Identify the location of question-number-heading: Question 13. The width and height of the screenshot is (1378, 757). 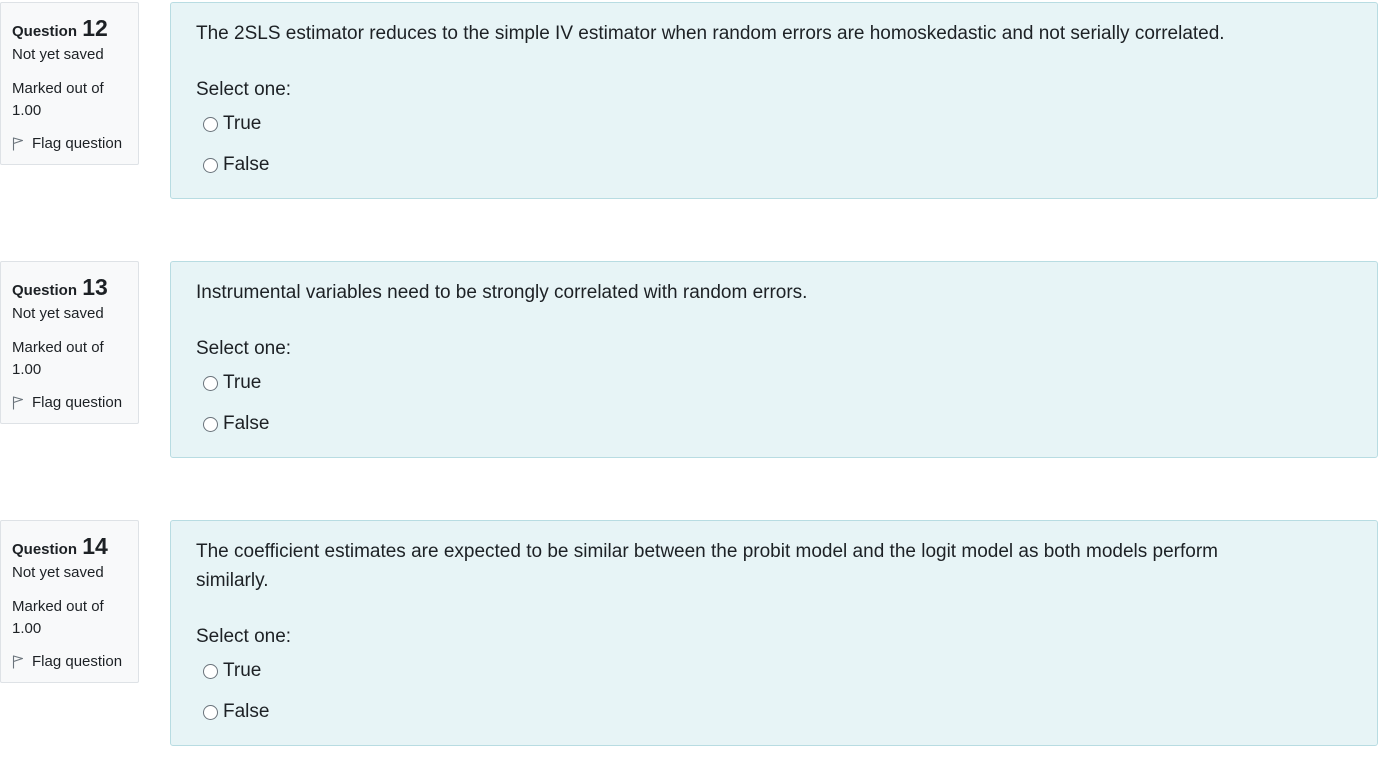
(70, 287).